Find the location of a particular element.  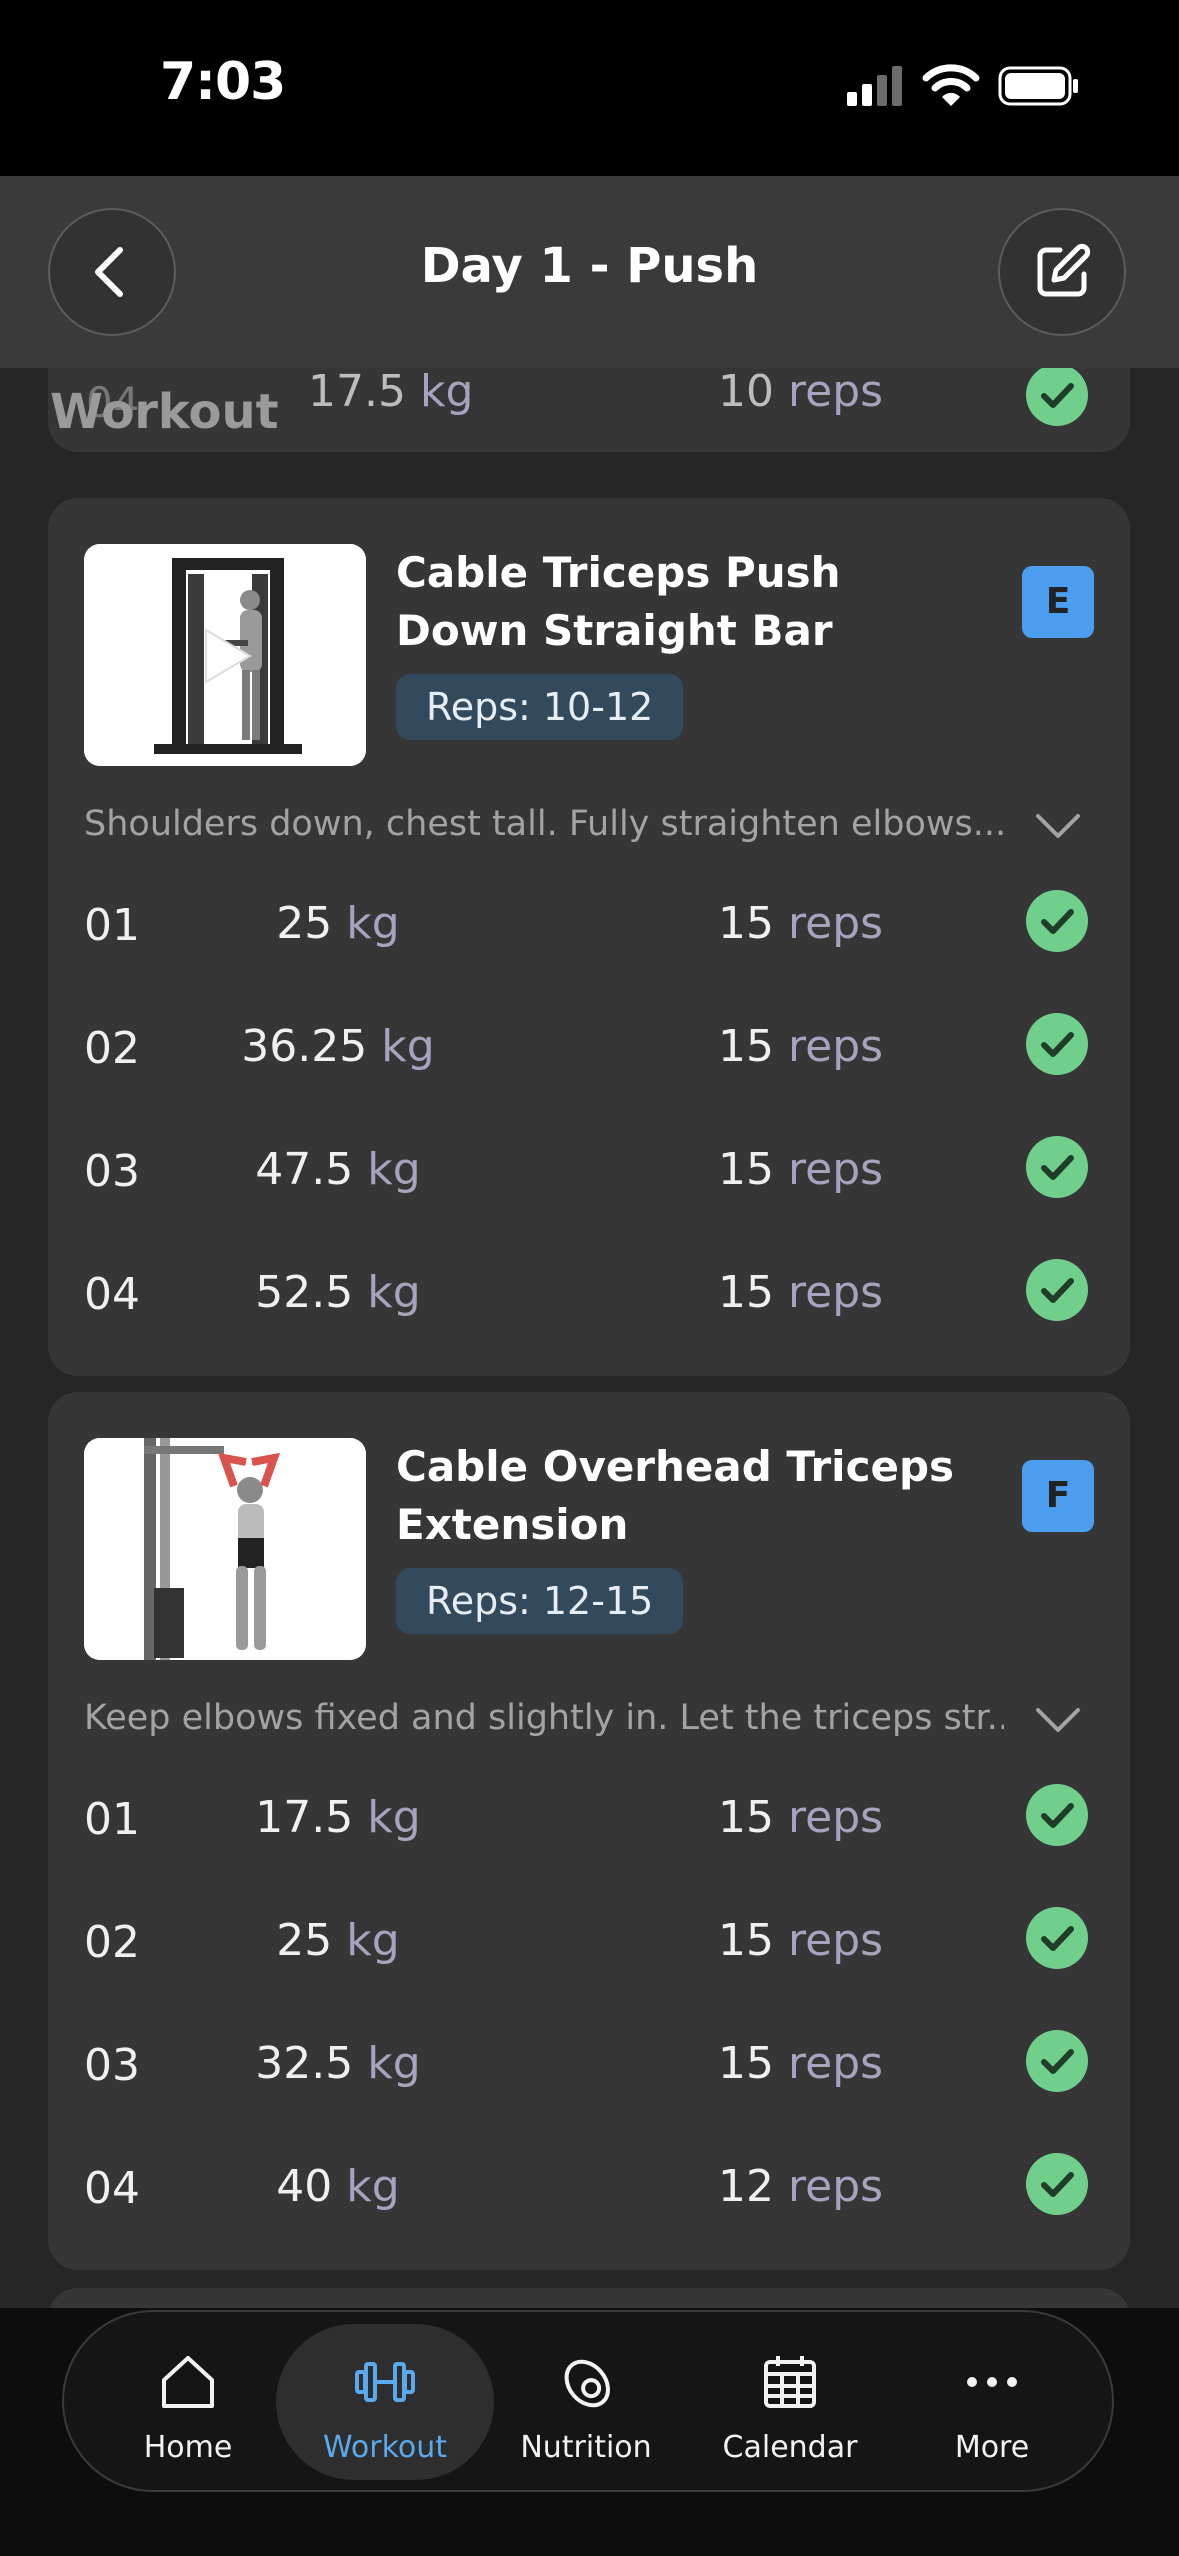

status-bar: 7:03 is located at coordinates (589, 88).